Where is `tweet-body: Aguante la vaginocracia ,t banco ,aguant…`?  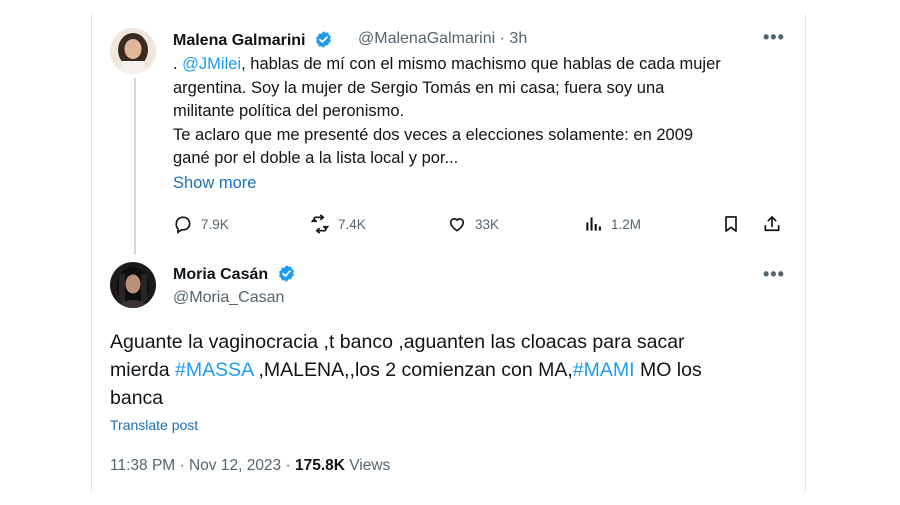 tweet-body: Aguante la vaginocracia ,t banco ,aguant… is located at coordinates (440, 370).